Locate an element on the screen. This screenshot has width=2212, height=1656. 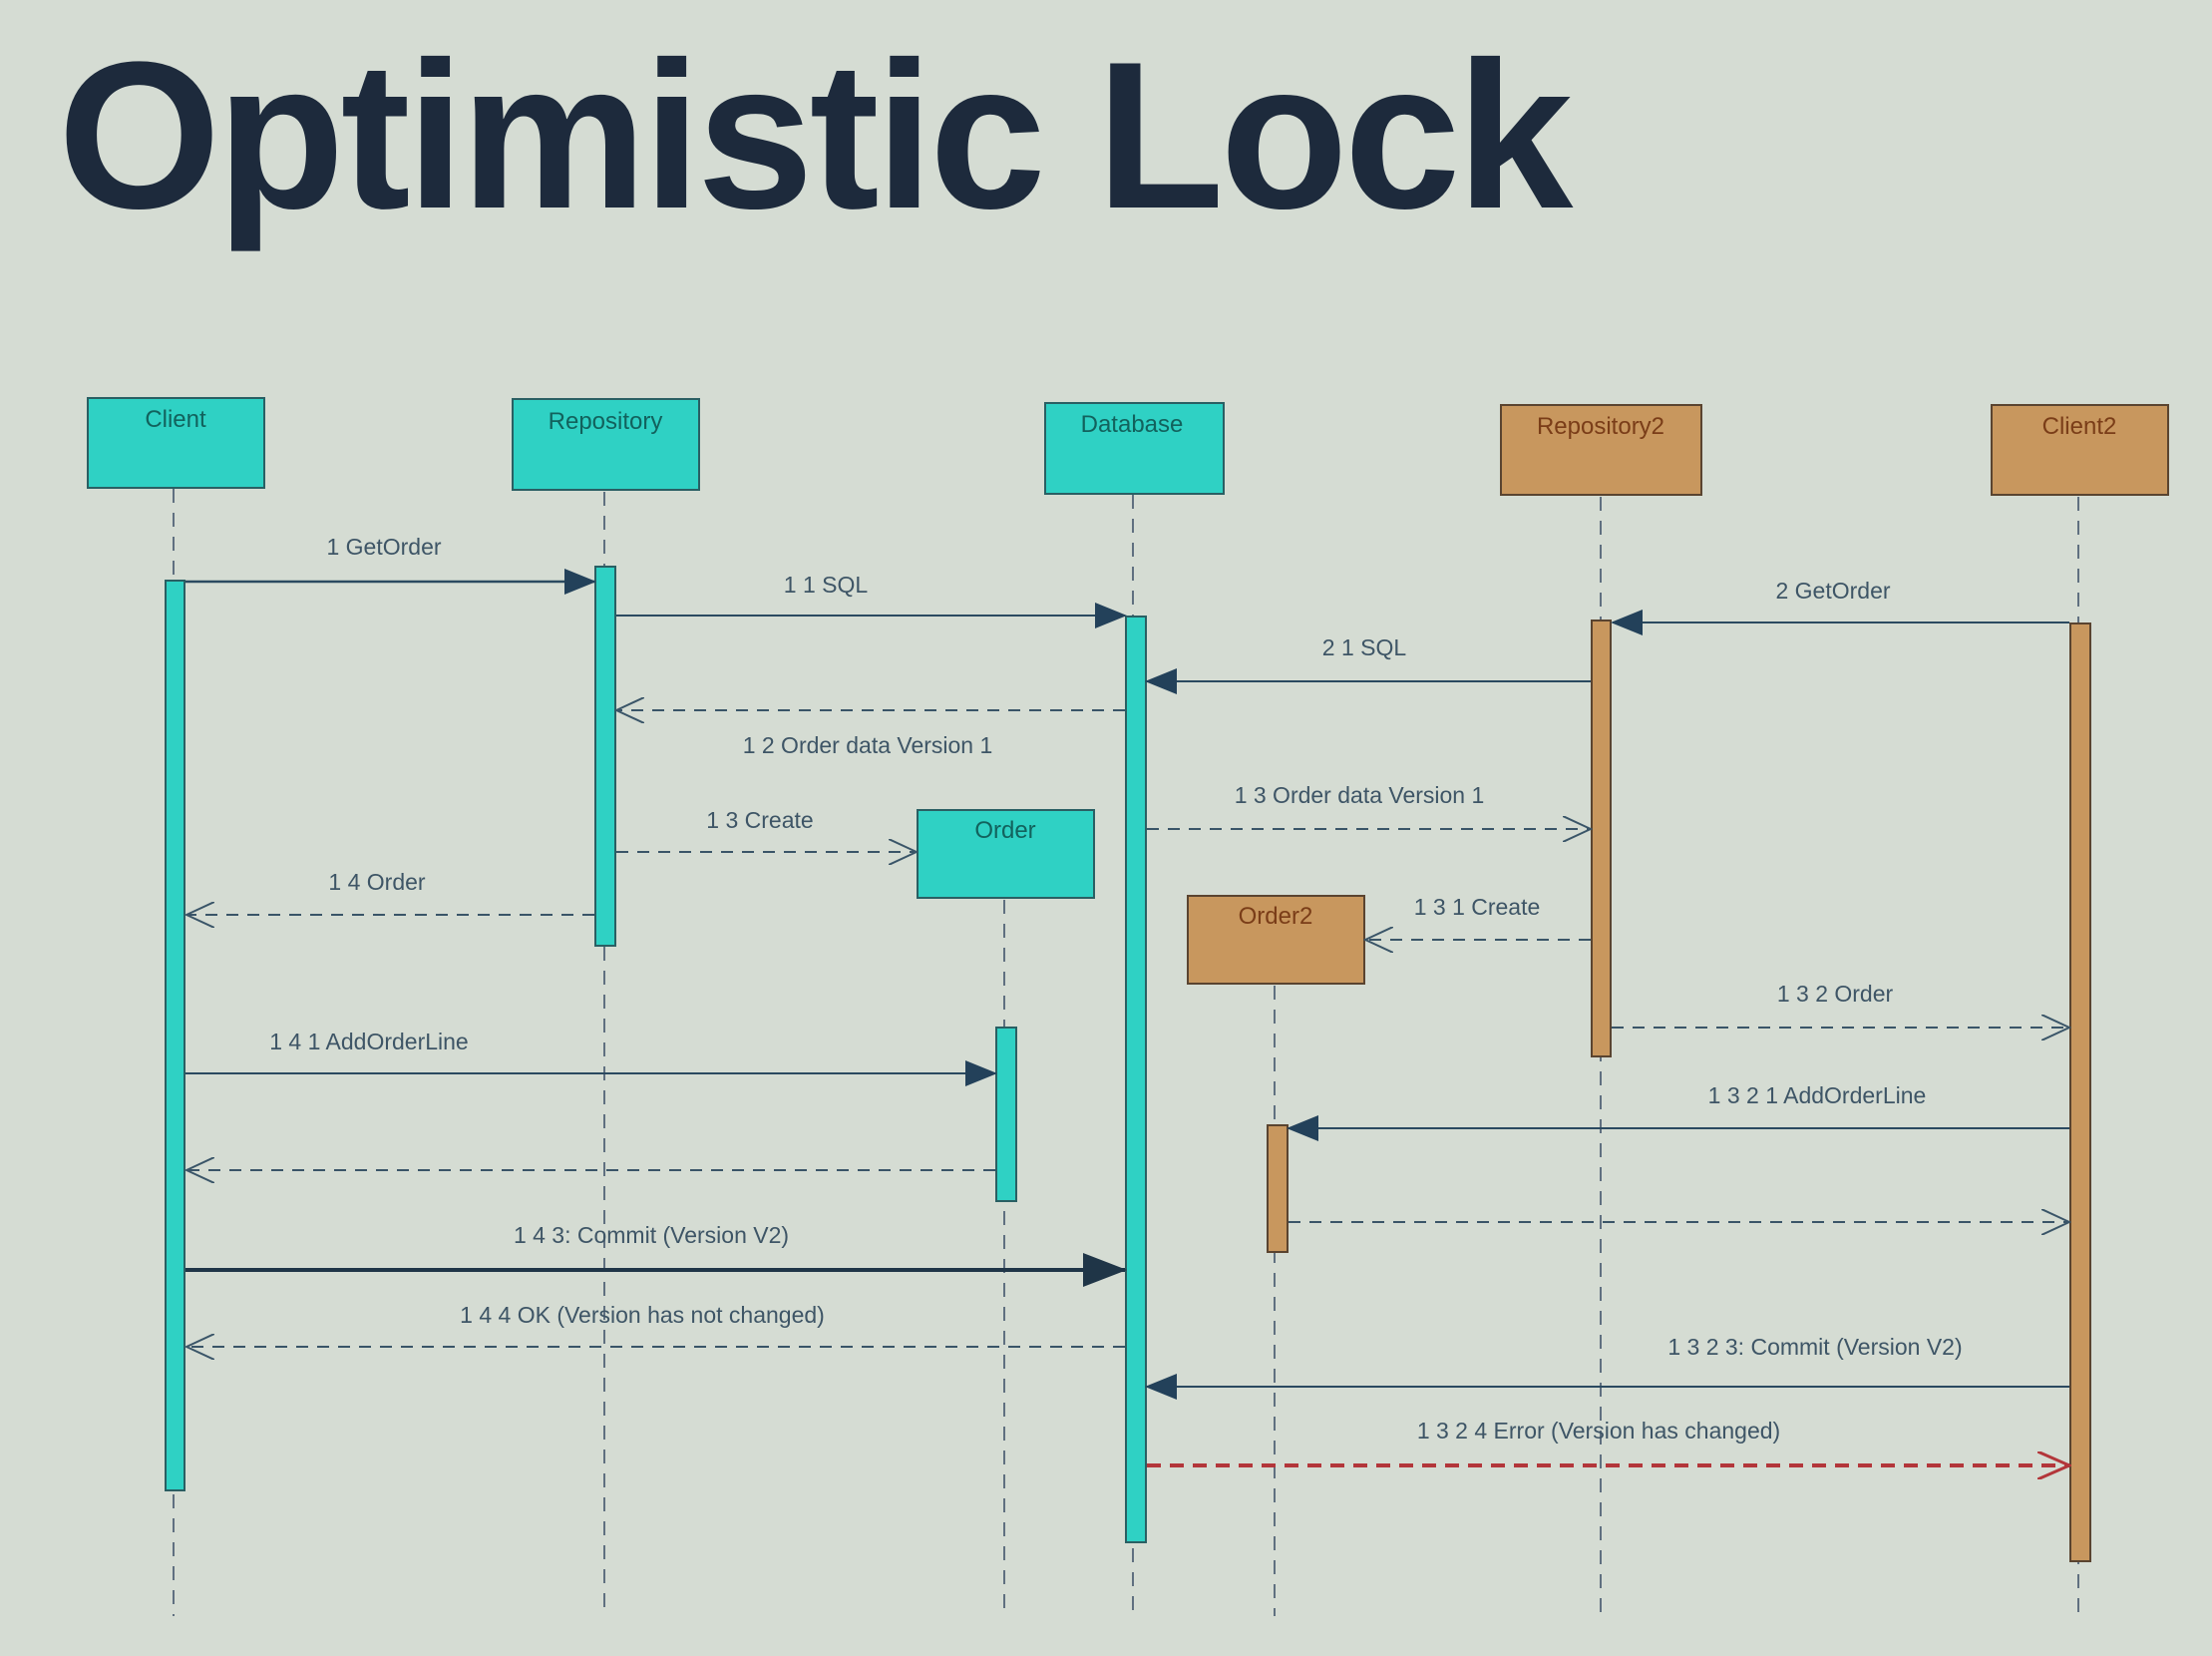
participant-order-label: Order is located at coordinates (1004, 830).